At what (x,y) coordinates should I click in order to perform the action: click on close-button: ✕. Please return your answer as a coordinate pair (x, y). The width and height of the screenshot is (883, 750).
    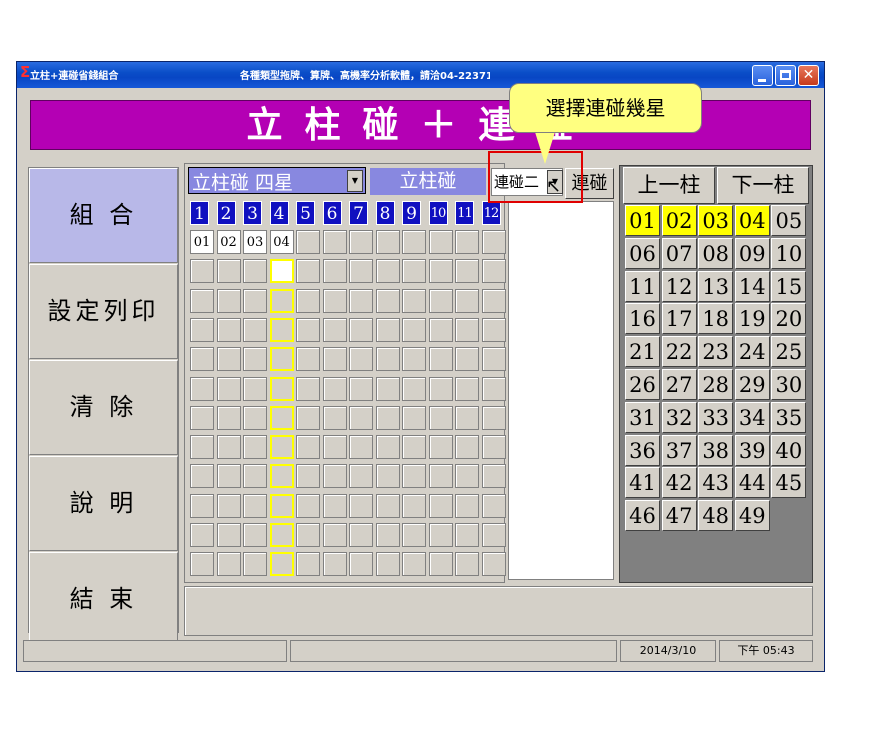
    Looking at the image, I should click on (808, 75).